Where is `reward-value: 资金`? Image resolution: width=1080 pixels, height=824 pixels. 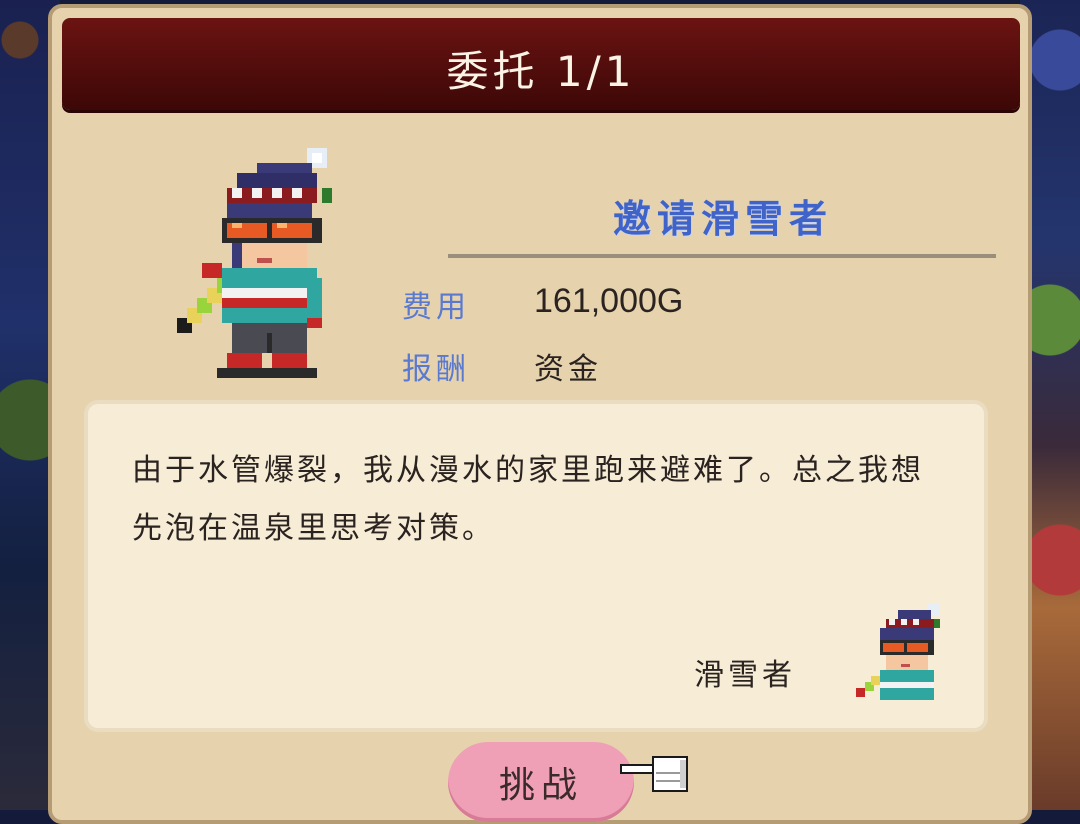 reward-value: 资金 is located at coordinates (568, 369).